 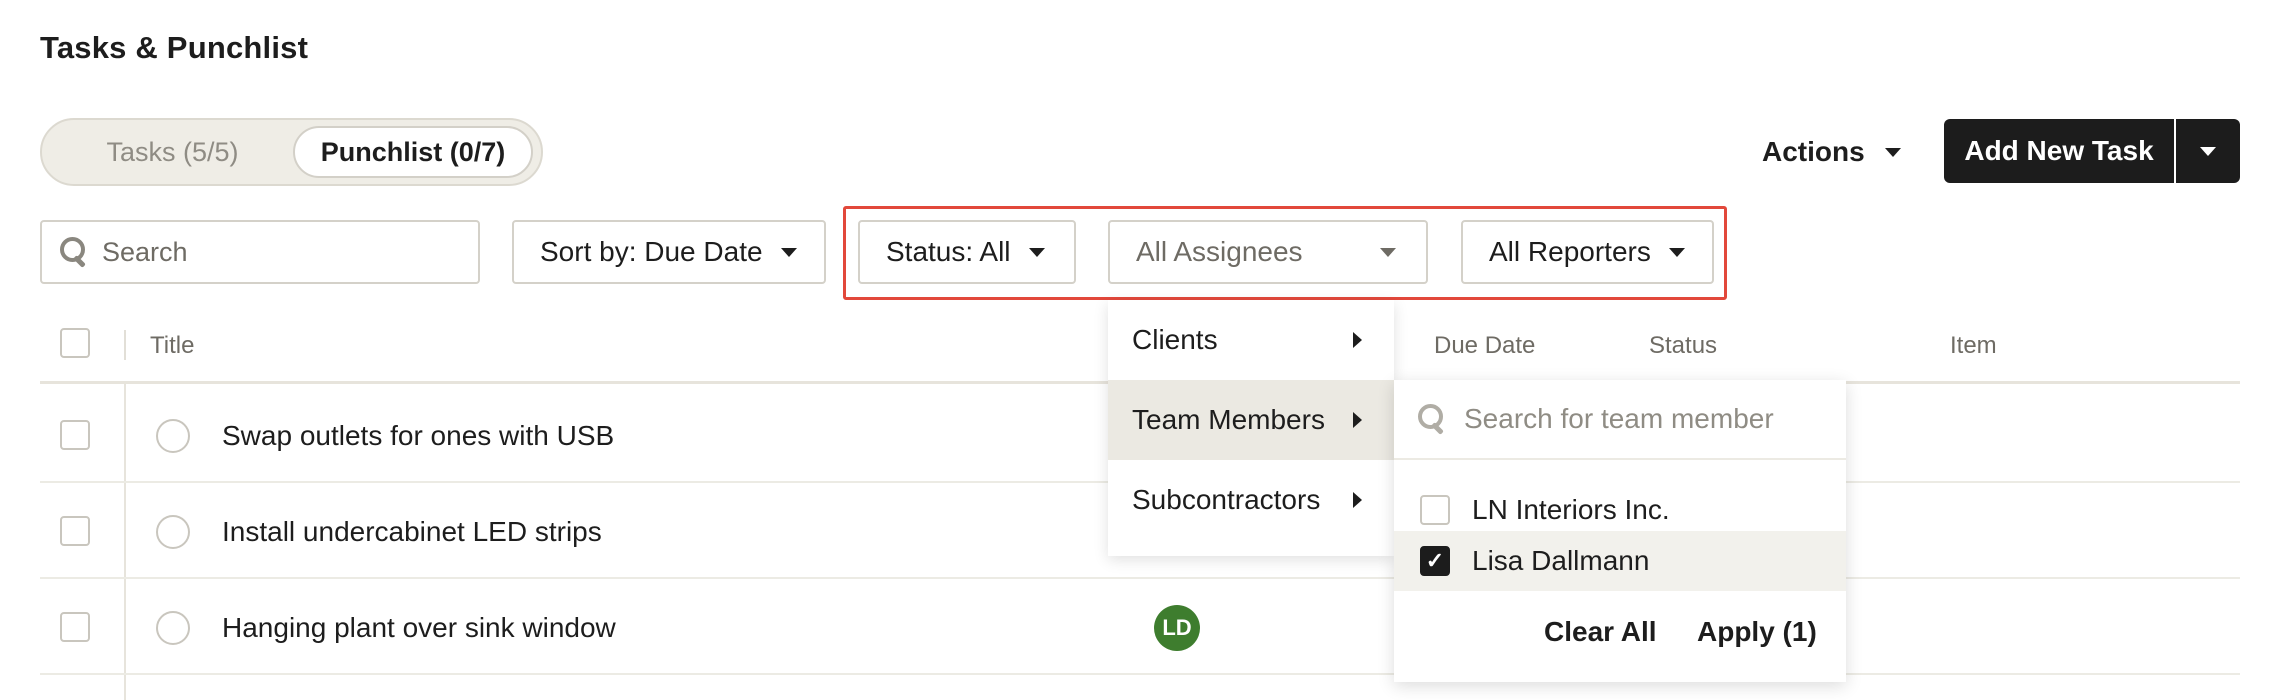 I want to click on clear-all-button: Clear All, so click(x=1600, y=632).